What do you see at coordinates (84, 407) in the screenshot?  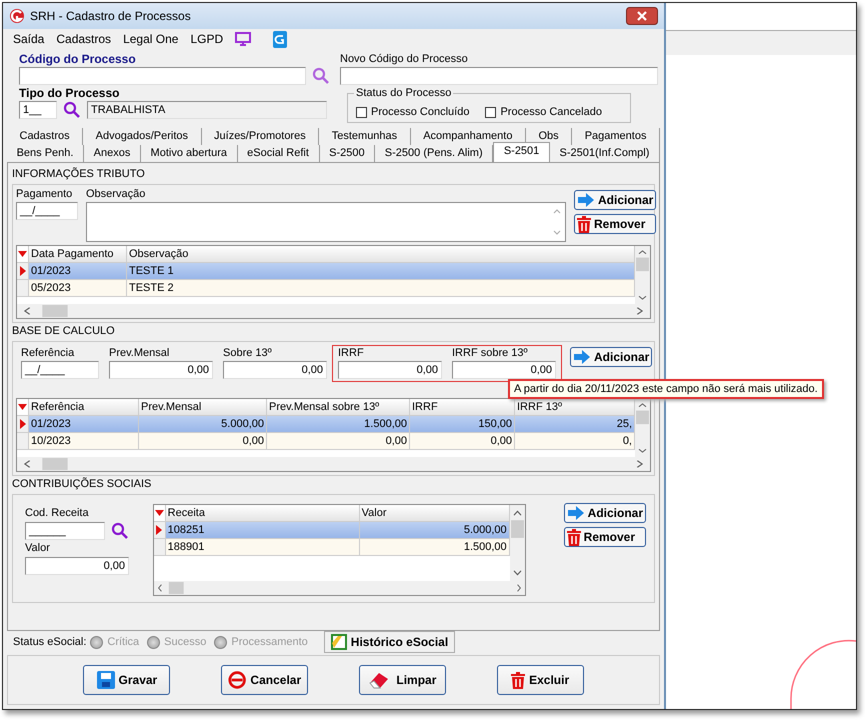 I see `column-header: Referência` at bounding box center [84, 407].